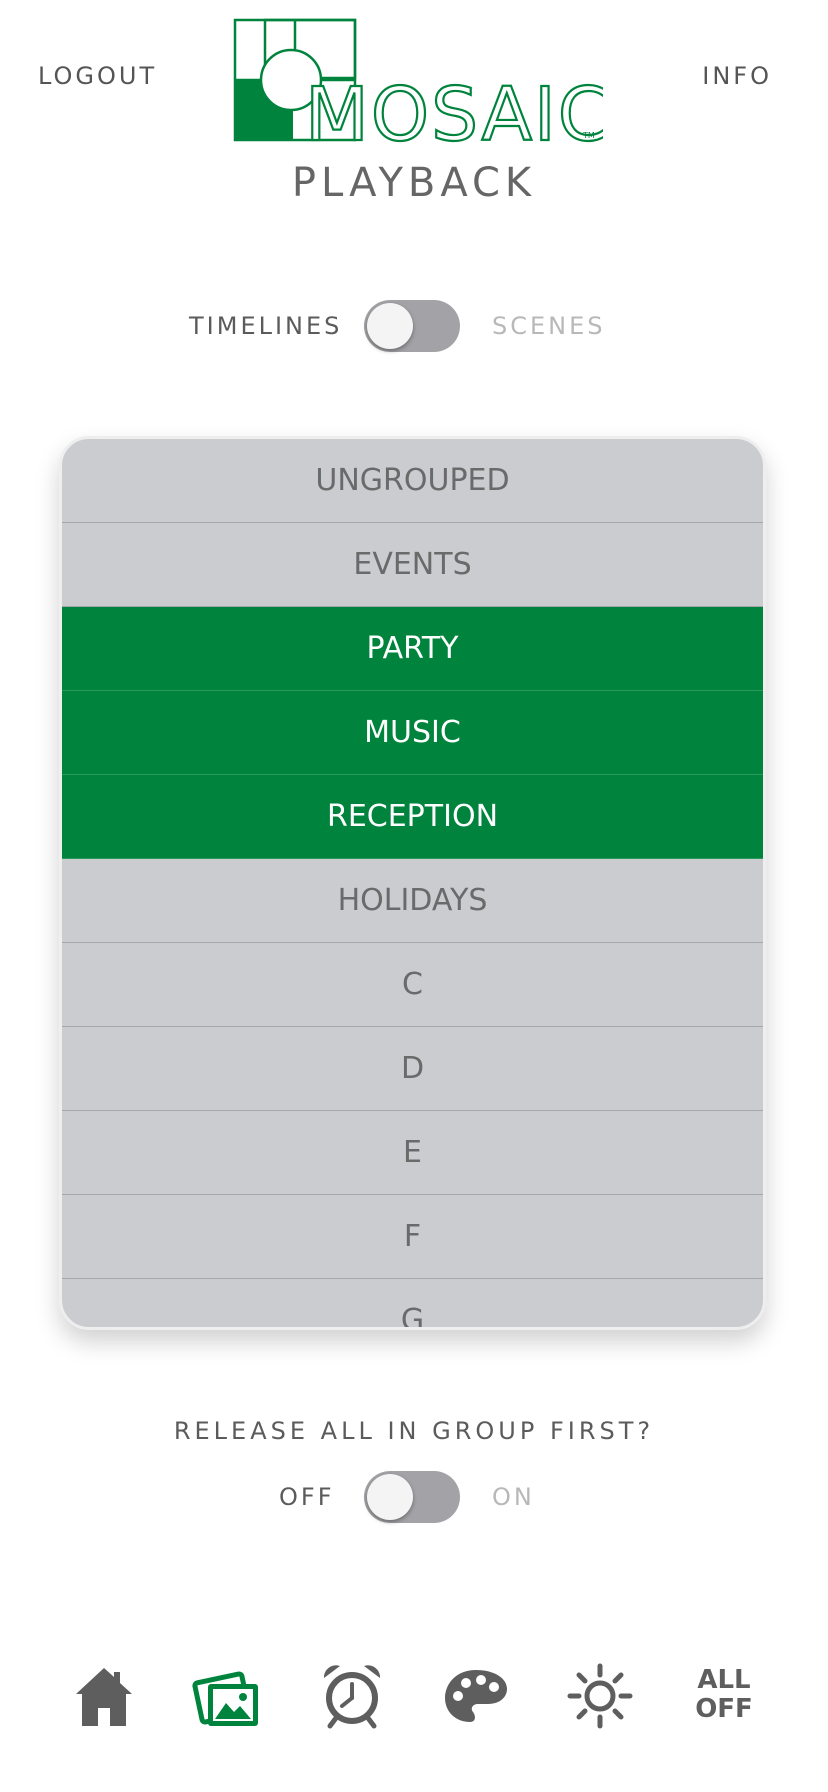  I want to click on group-item-reception: RECEPTION, so click(412, 817).